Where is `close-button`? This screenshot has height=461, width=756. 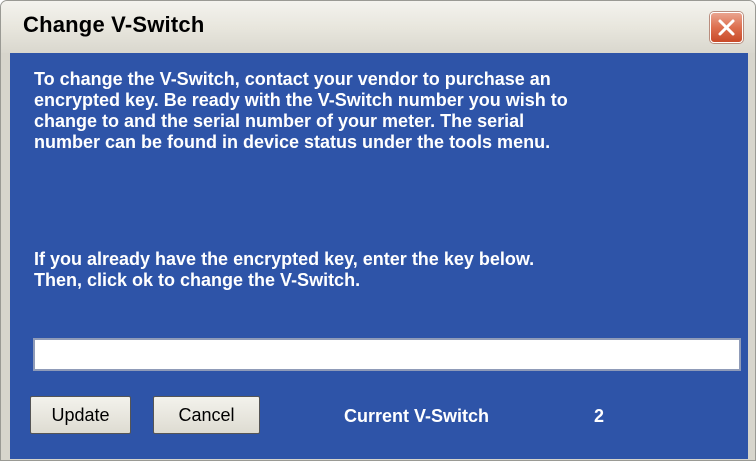 close-button is located at coordinates (726, 27).